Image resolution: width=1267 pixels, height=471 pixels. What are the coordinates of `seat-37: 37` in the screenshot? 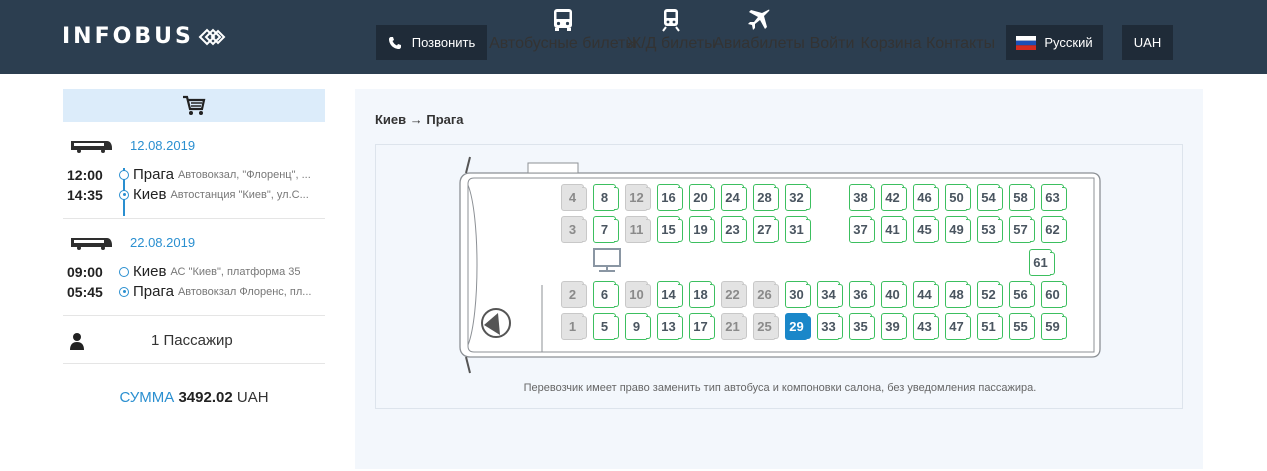 It's located at (862, 229).